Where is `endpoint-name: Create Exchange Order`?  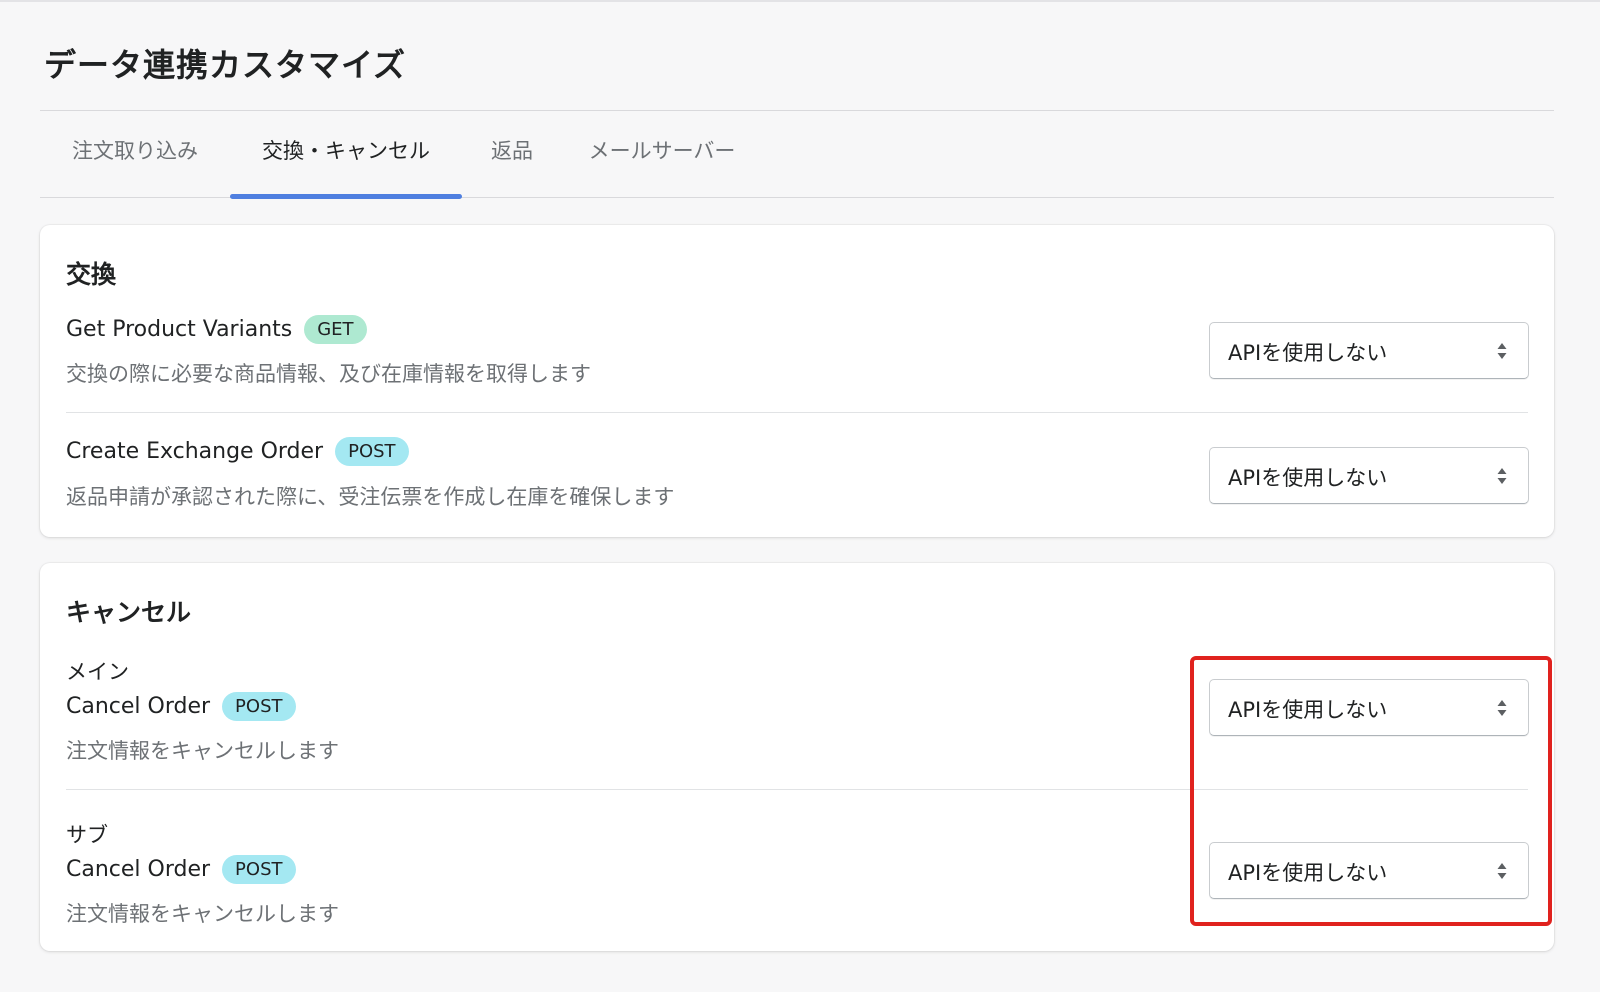 endpoint-name: Create Exchange Order is located at coordinates (195, 451).